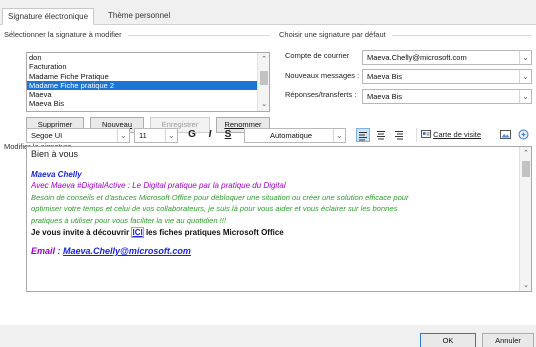 The height and width of the screenshot is (347, 536). I want to click on font-color-dropdown: Automatique ⌄, so click(295, 135).